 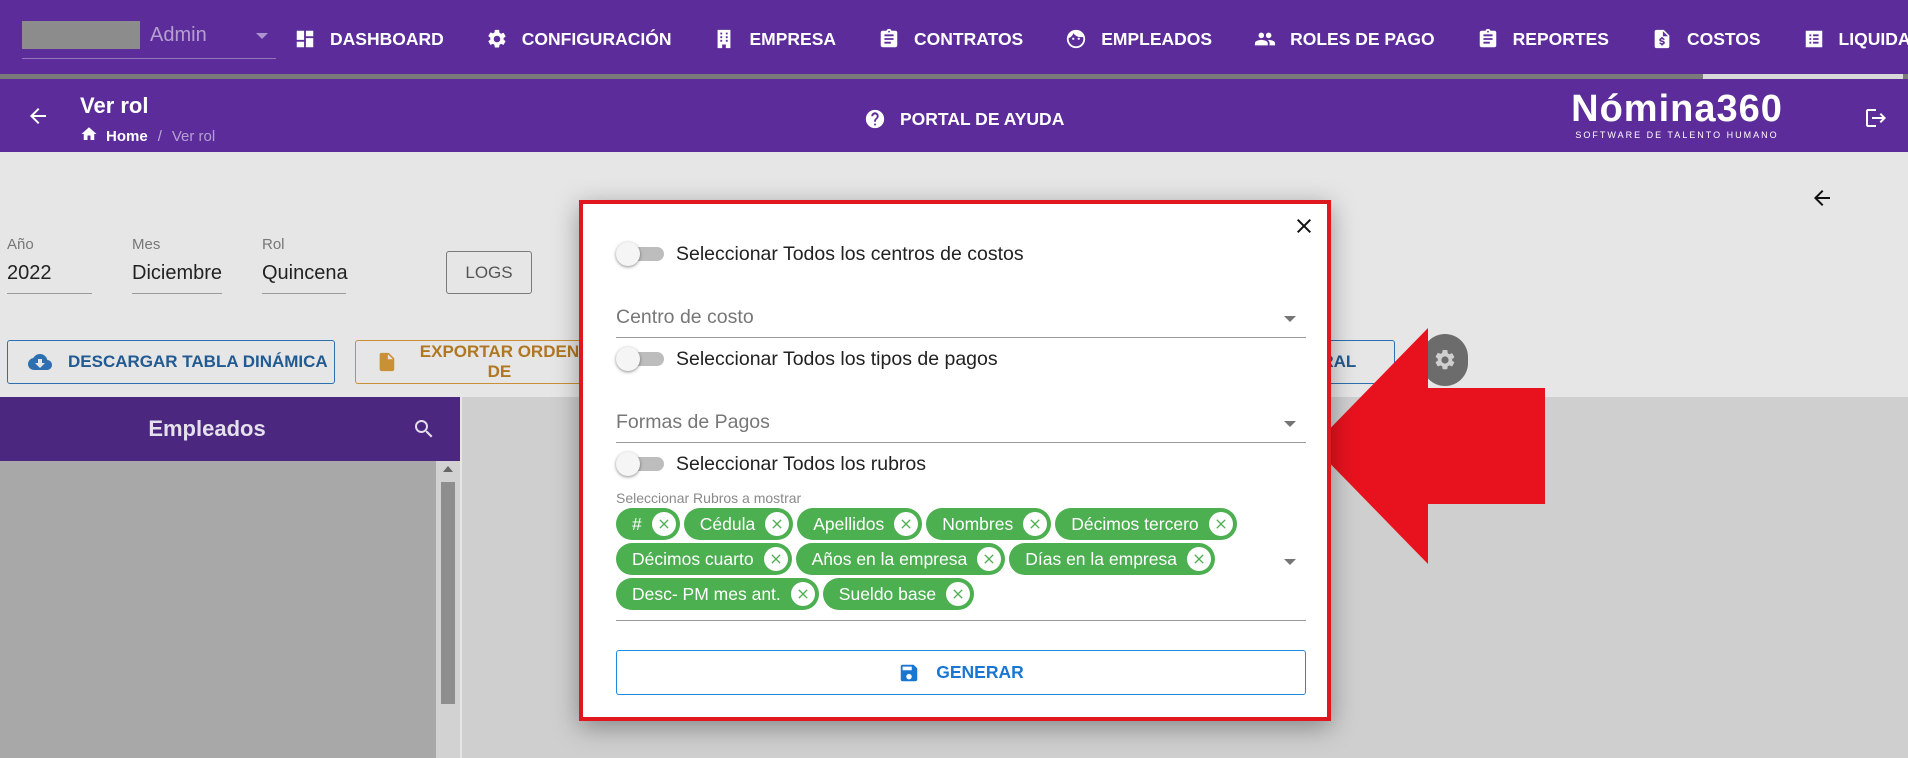 What do you see at coordinates (1822, 200) in the screenshot?
I see `page-back-button` at bounding box center [1822, 200].